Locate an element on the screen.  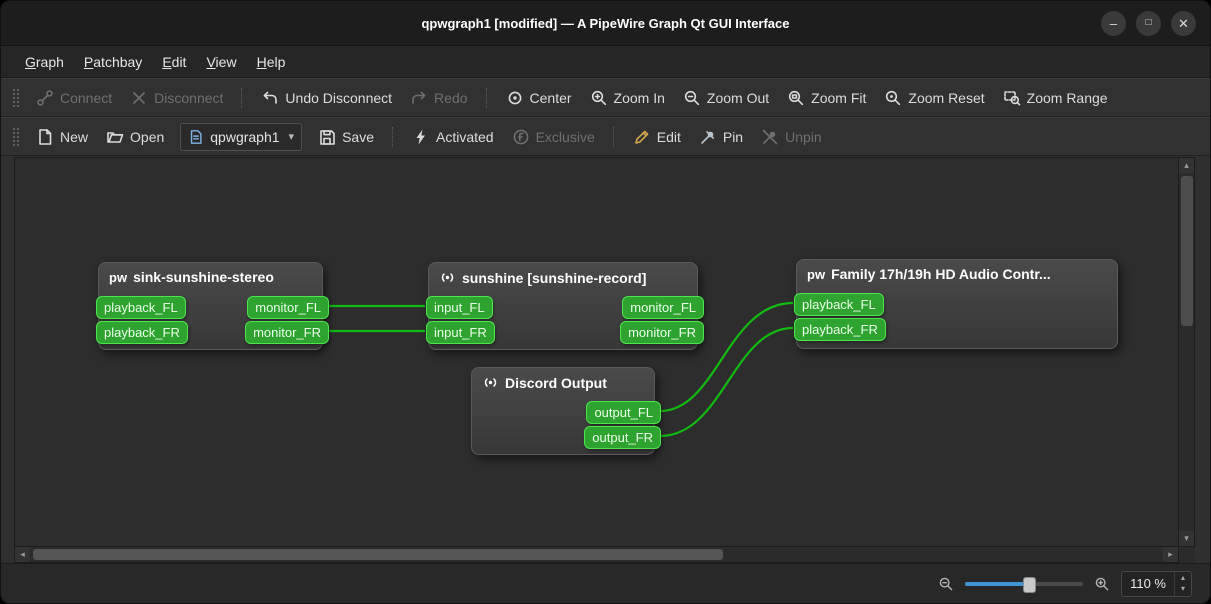
zoom-in-button: Zoom In is located at coordinates (627, 98).